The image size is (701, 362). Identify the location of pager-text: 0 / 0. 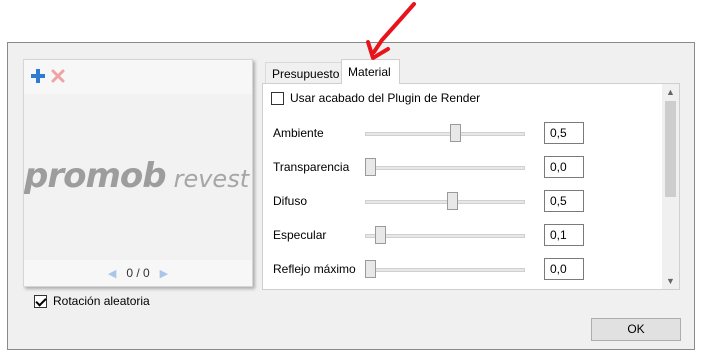
(138, 273).